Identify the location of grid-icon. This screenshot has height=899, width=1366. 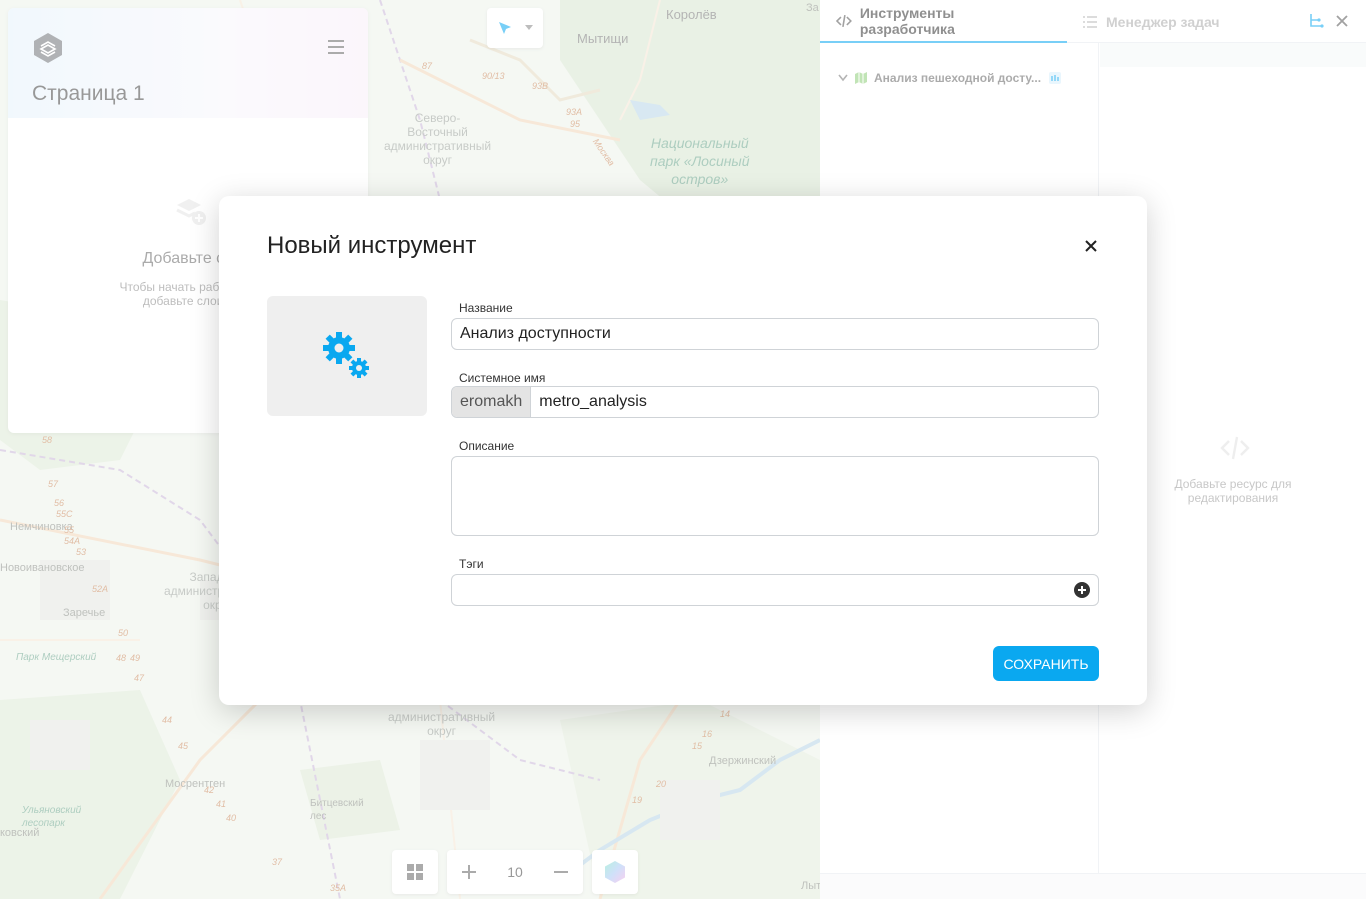
(415, 872).